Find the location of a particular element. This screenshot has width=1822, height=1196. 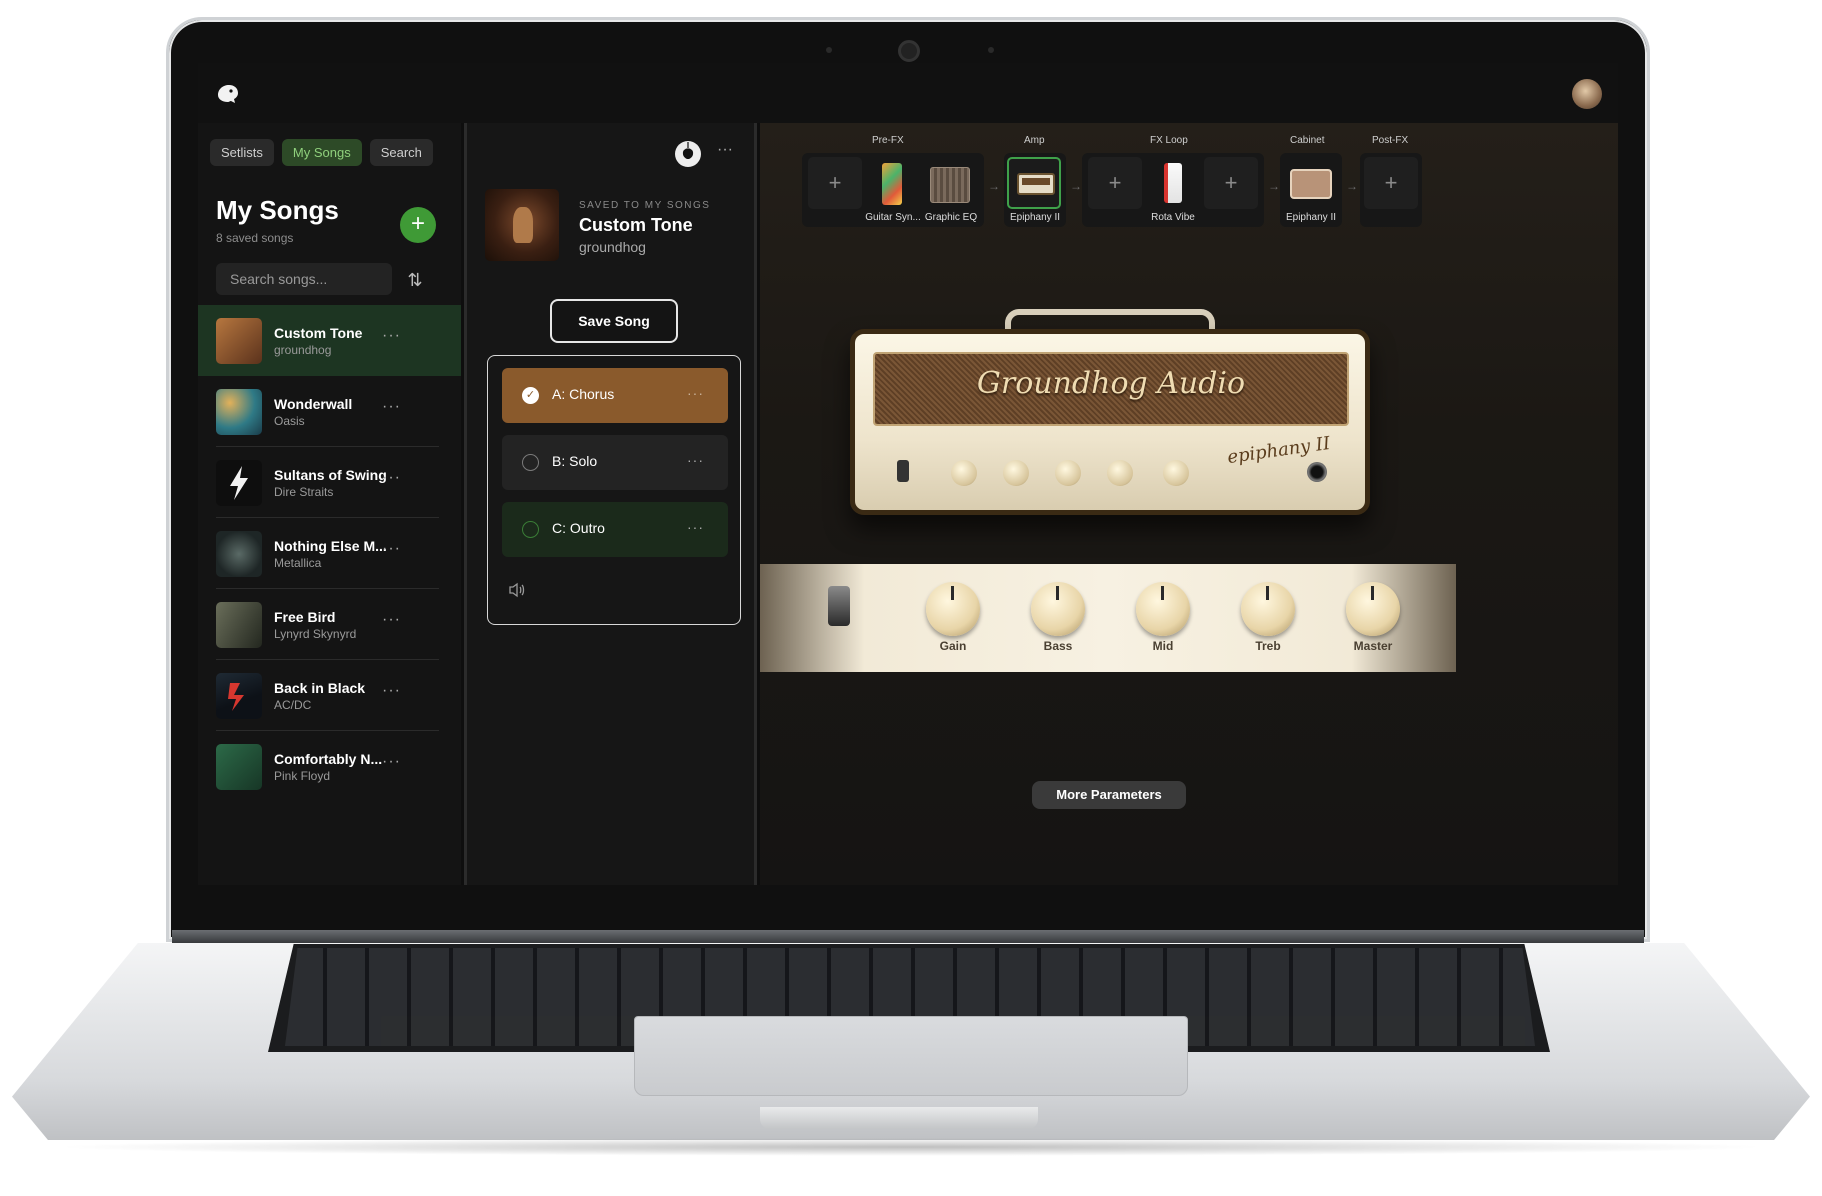

song-count: 8 saved songs is located at coordinates (255, 238).